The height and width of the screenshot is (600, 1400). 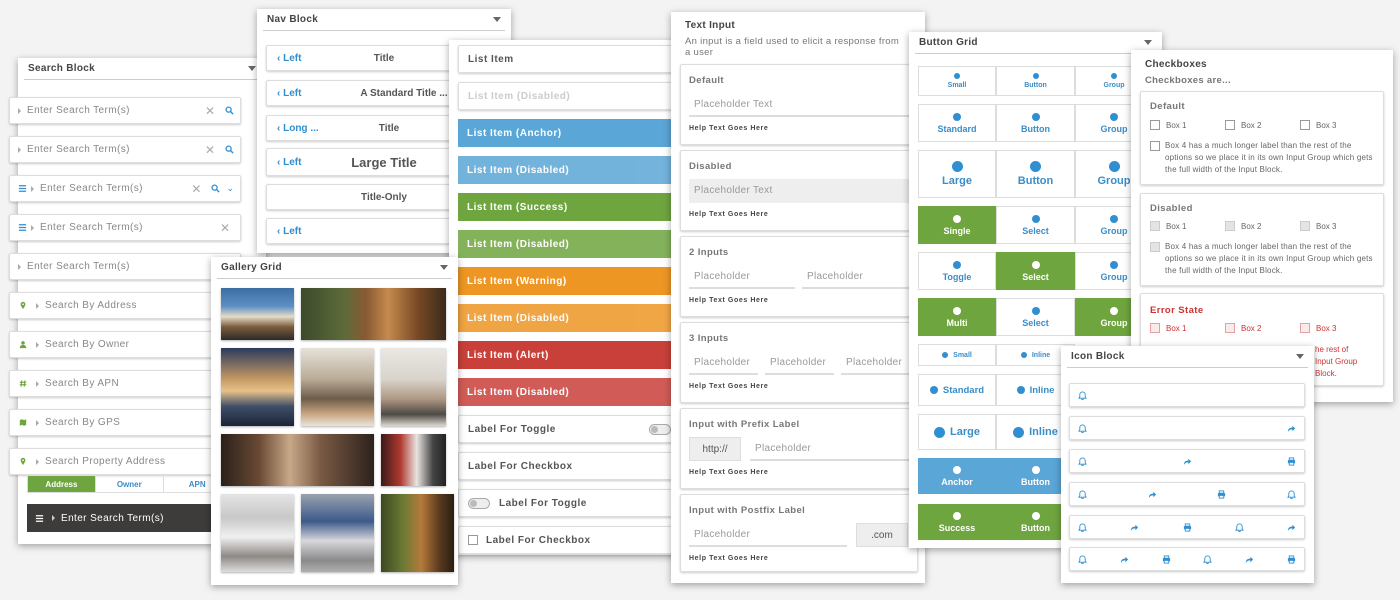 I want to click on gallery-grid-header: Gallery Grid, so click(x=334, y=268).